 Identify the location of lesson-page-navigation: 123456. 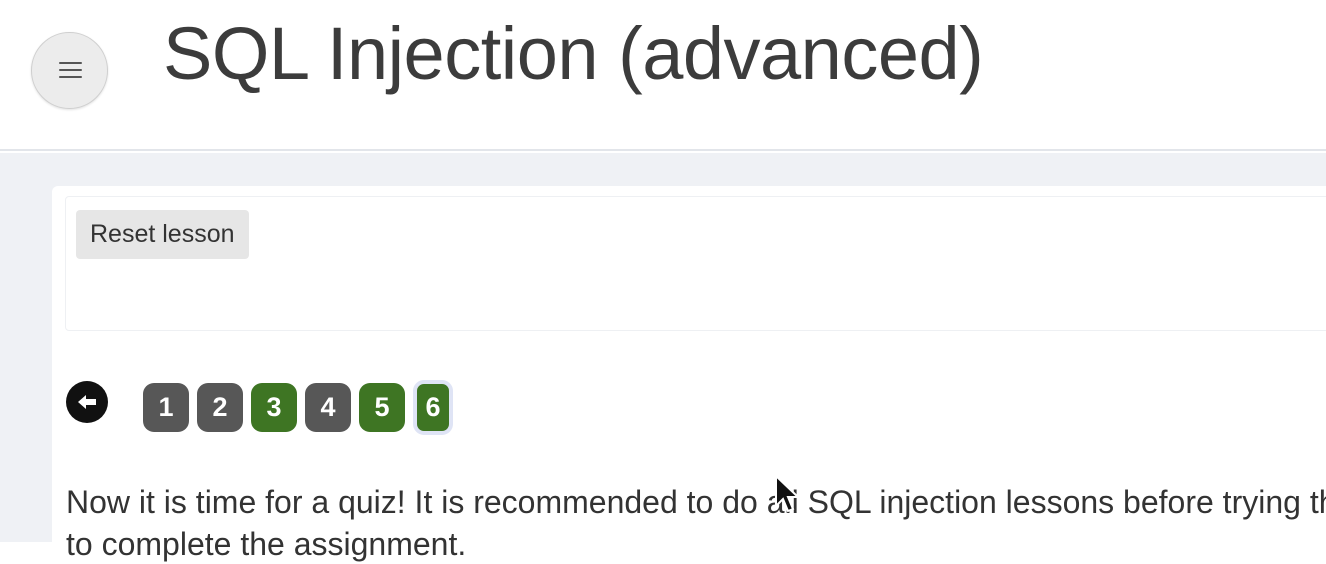
(316, 410).